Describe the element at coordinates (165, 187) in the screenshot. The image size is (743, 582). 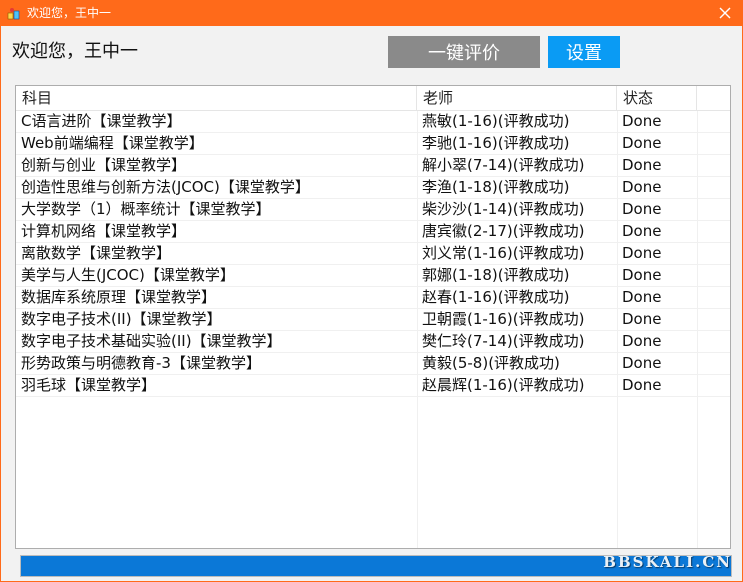
I see `cell-subject: 创造性思维与创新方法(JCOC)【课堂教学】` at that location.